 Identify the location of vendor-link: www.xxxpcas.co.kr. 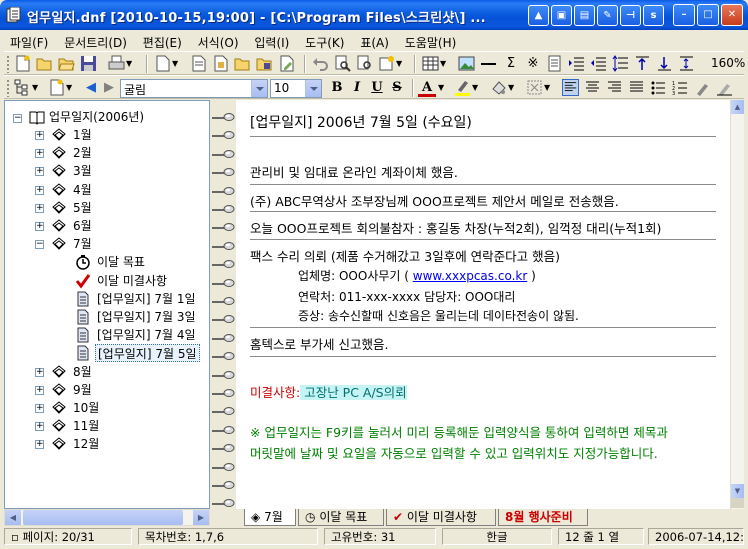
(470, 276).